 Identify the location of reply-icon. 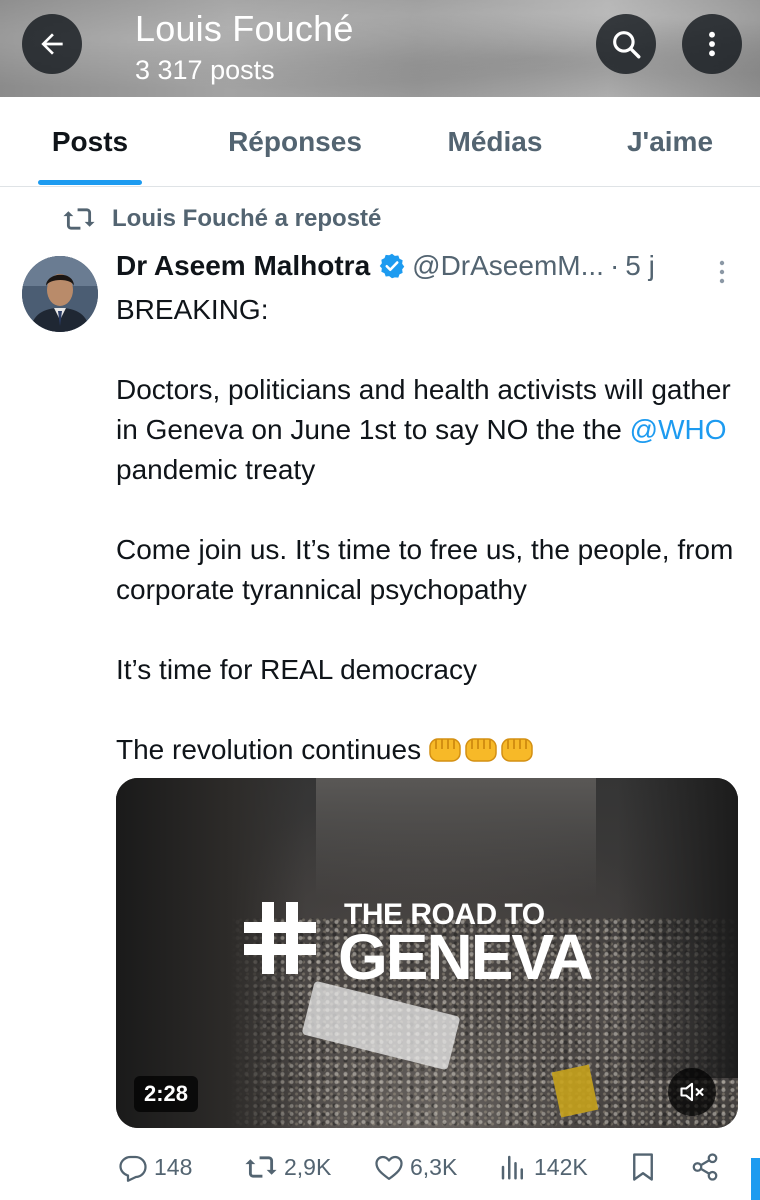
(133, 1168).